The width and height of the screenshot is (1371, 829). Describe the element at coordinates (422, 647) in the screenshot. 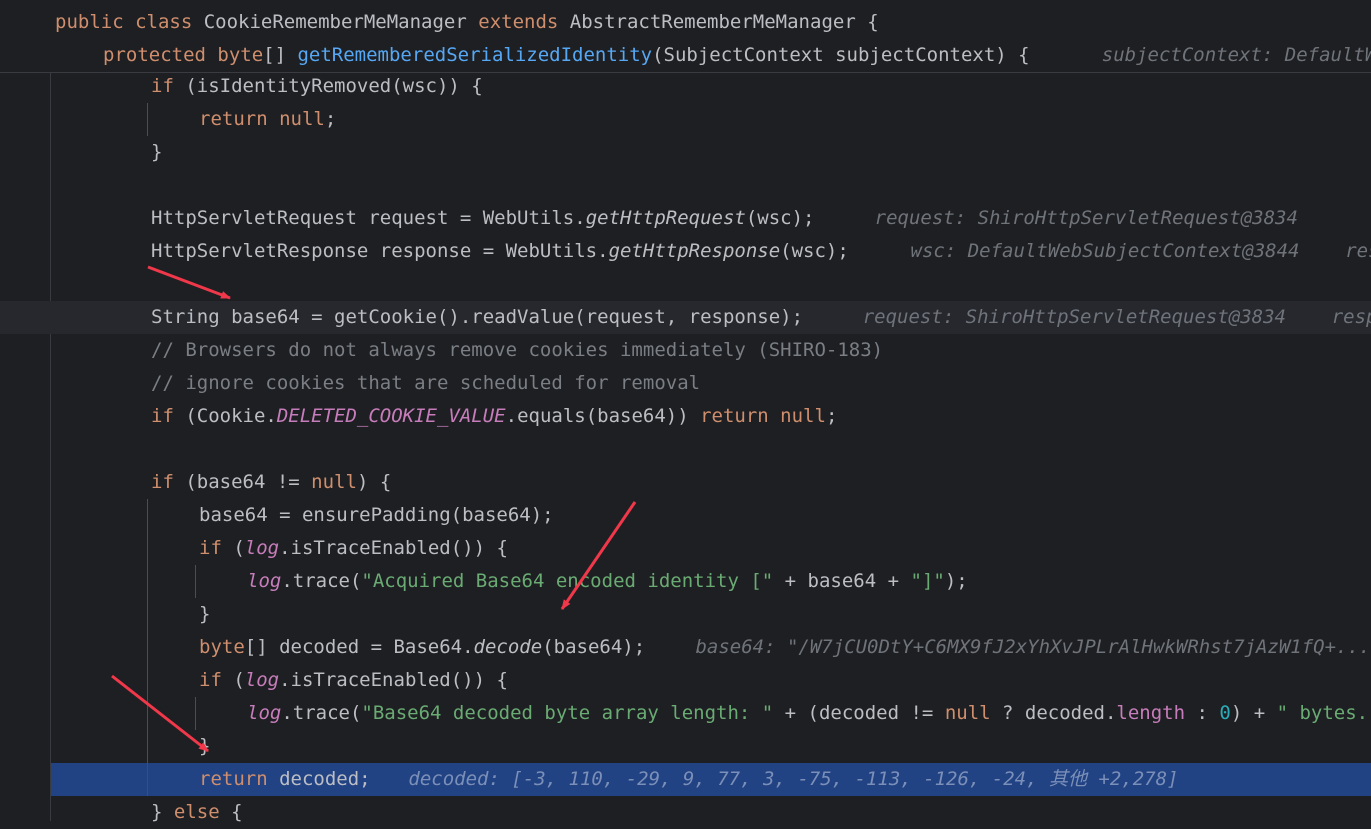

I see `code-text: byte[] decoded = Base64.decode(base64);` at that location.